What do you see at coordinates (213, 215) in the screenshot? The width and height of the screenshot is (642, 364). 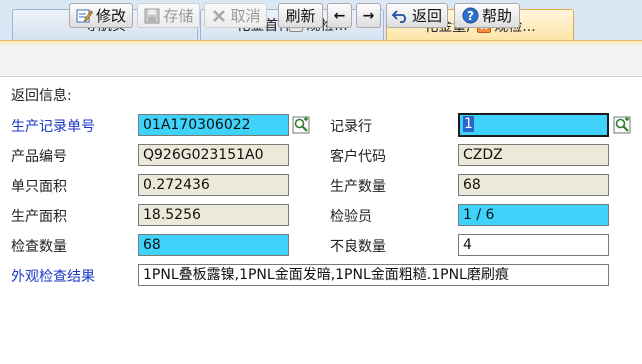 I see `production-area-field: 18.5256` at bounding box center [213, 215].